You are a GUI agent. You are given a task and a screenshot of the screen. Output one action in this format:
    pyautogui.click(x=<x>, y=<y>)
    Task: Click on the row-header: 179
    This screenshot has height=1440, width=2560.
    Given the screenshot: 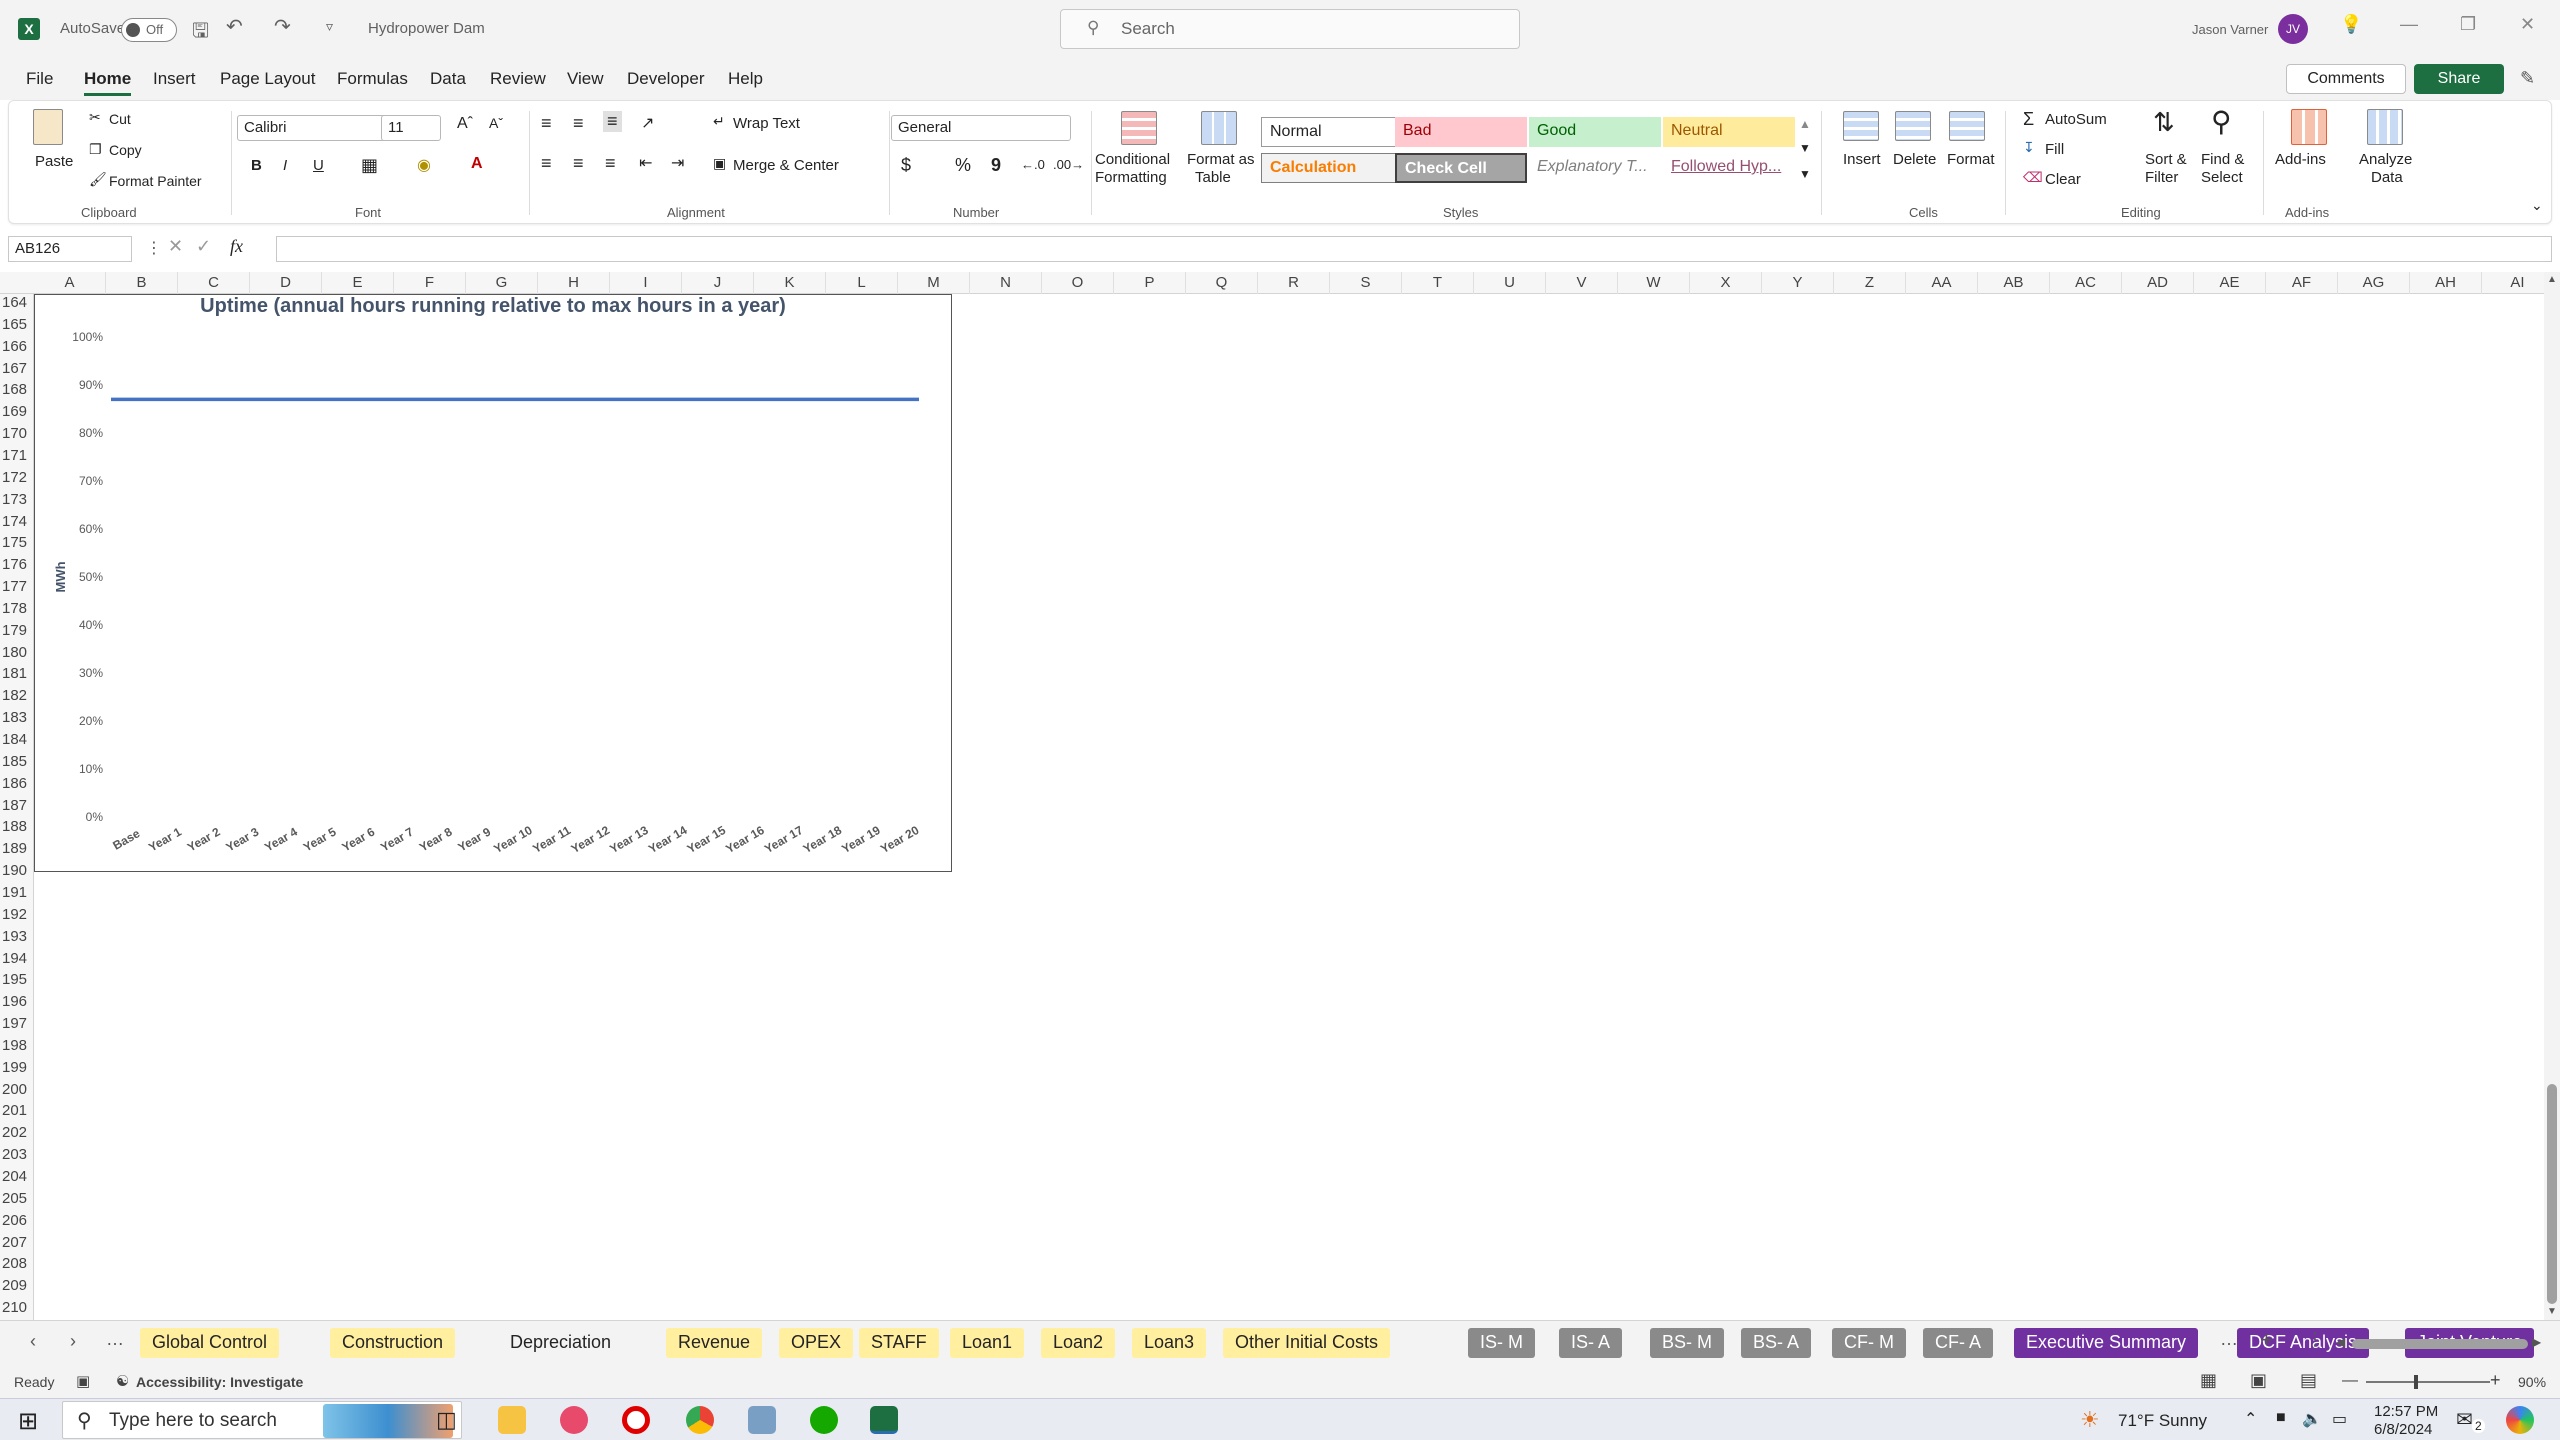 What is the action you would take?
    pyautogui.click(x=16, y=633)
    